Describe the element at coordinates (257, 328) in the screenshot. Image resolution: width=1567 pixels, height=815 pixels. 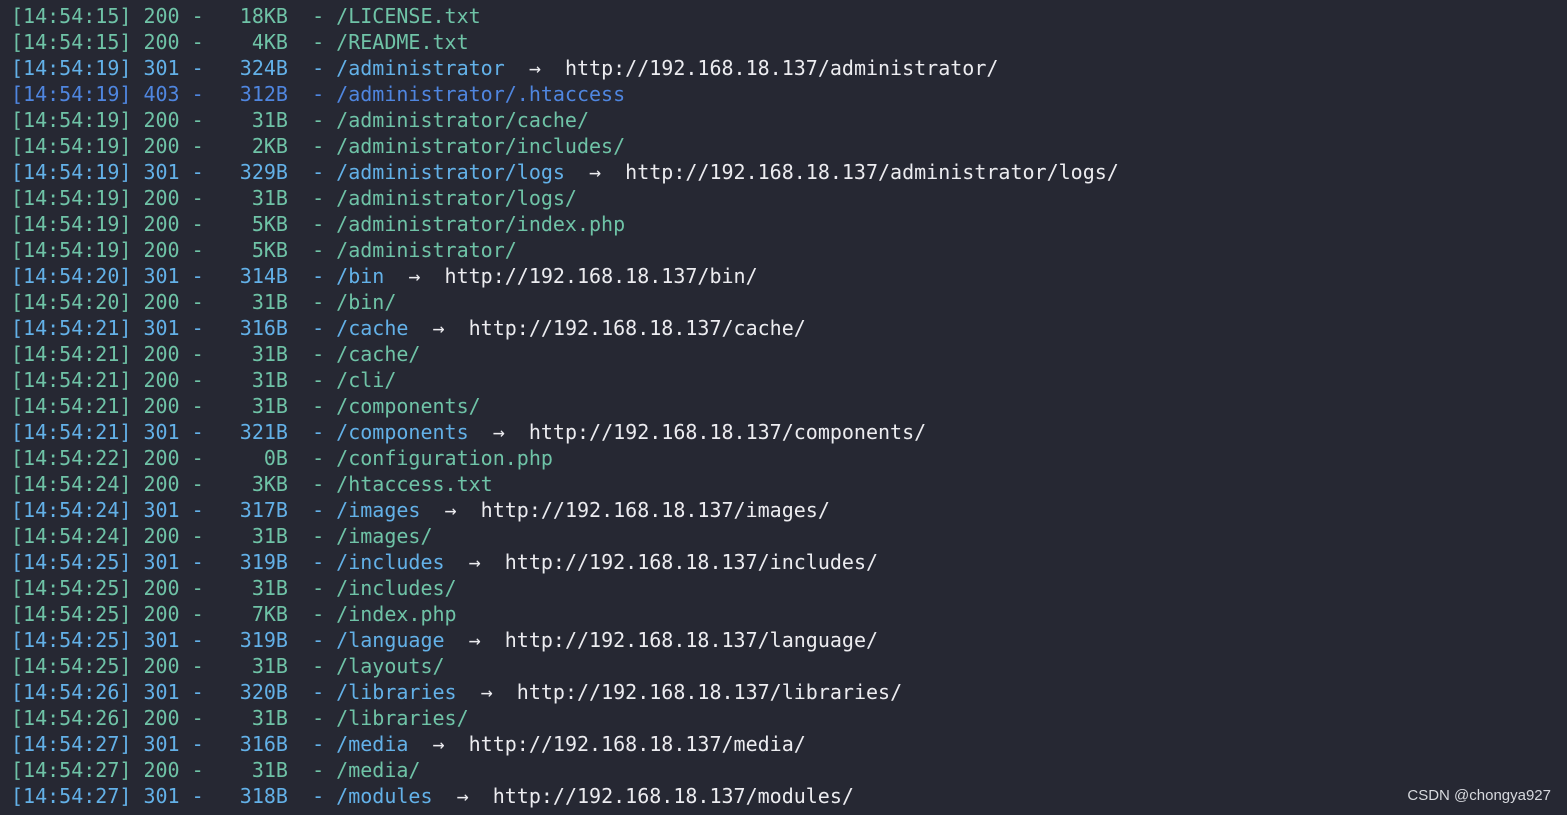
I see `log-size: 316B` at that location.